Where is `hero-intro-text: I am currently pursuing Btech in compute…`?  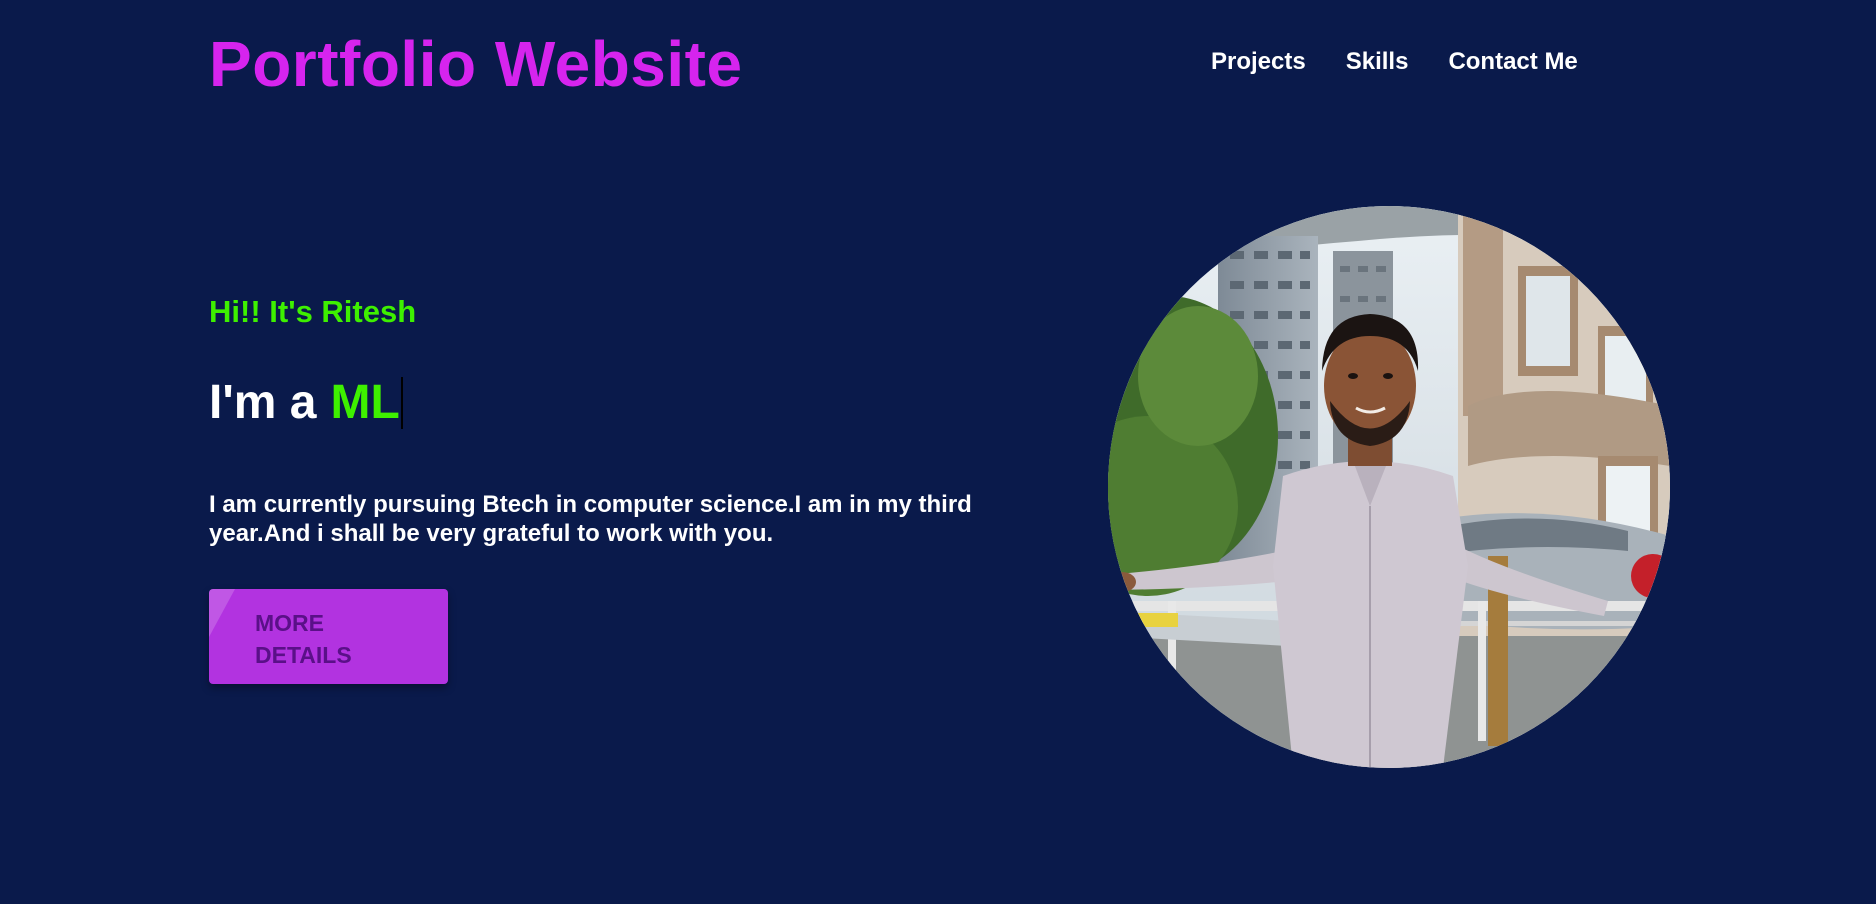 hero-intro-text: I am currently pursuing Btech in compute… is located at coordinates (590, 519).